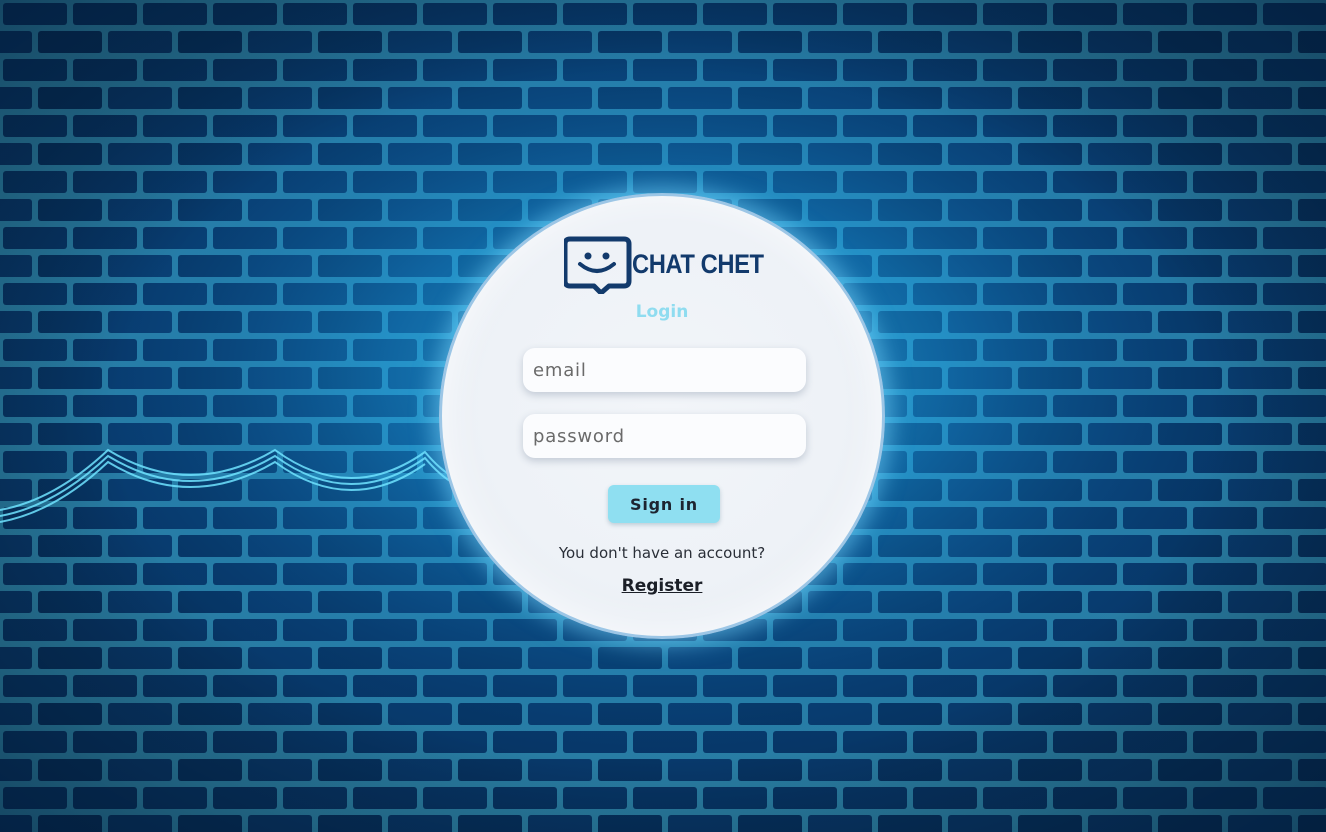  What do you see at coordinates (597, 266) in the screenshot?
I see `chat-bubble-smile-icon` at bounding box center [597, 266].